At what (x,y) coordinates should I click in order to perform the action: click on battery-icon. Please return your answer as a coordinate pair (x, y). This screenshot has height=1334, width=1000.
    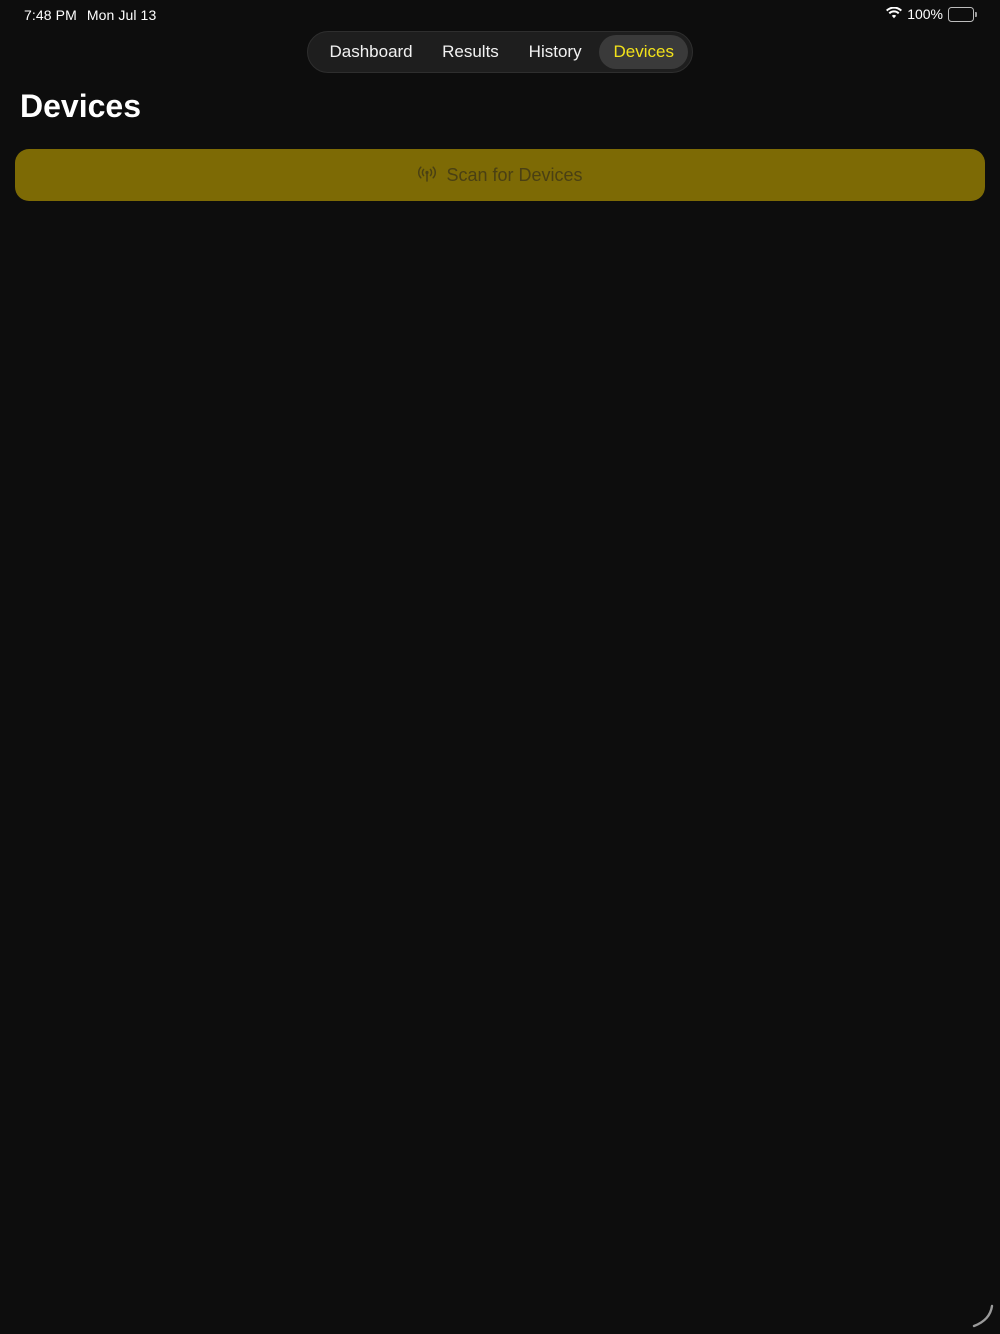
    Looking at the image, I should click on (962, 14).